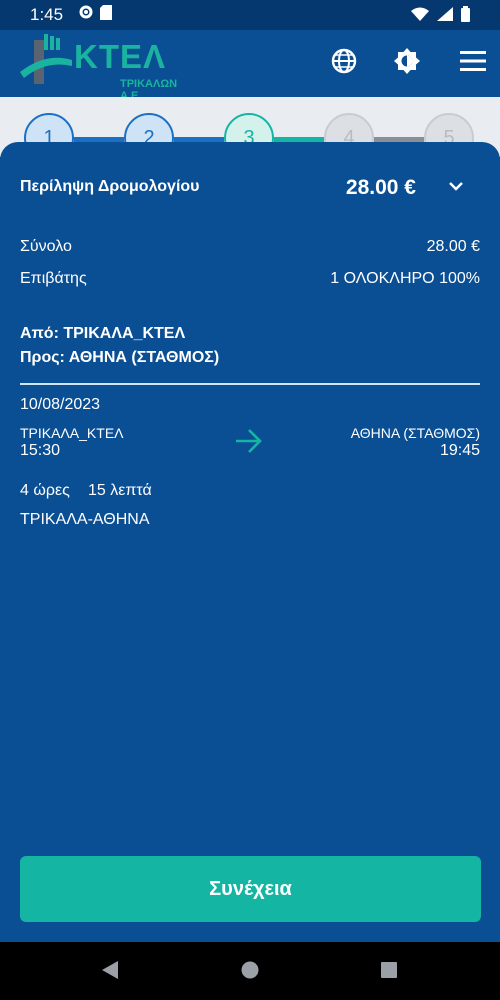 This screenshot has height=1000, width=500. Describe the element at coordinates (120, 56) in the screenshot. I see `logo-title: ΚΤΕΛ` at that location.